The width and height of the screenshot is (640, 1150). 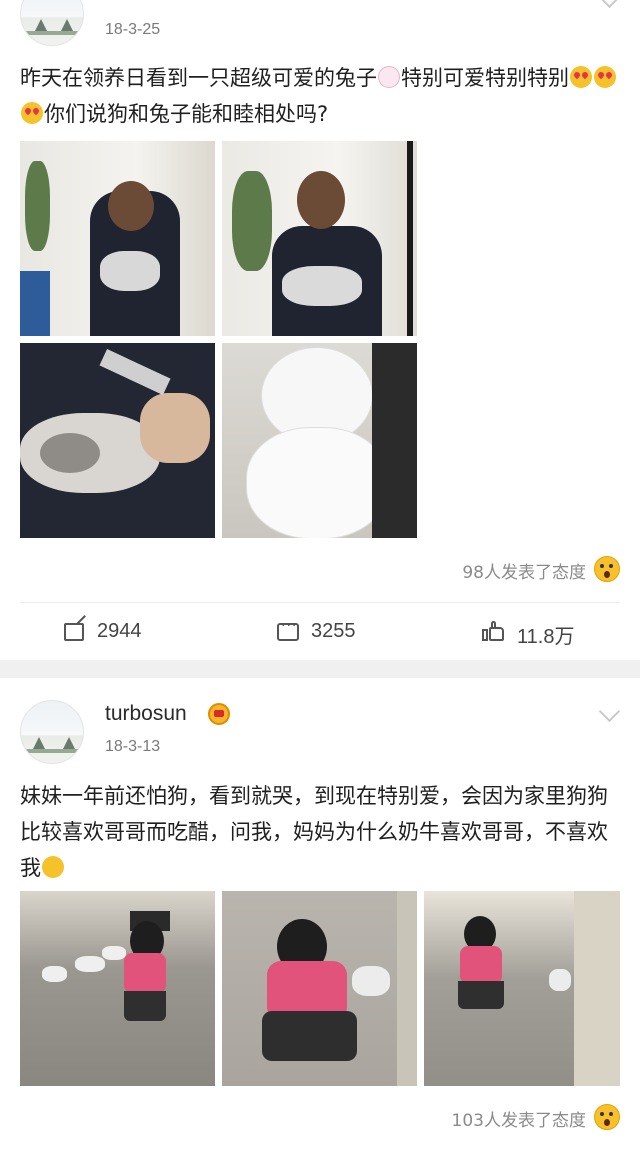 What do you see at coordinates (186, 114) in the screenshot?
I see `post-text-segment: 你们说狗和兔子能和睦相处吗?` at bounding box center [186, 114].